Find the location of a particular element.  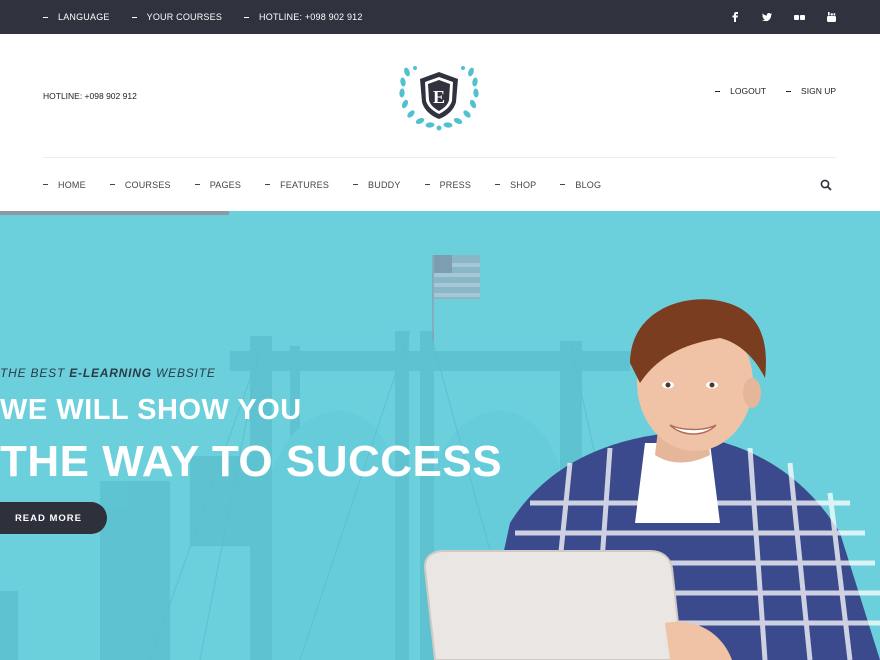

hero-kicker: THE BEST E-LEARNING WEBSITE is located at coordinates (108, 373).